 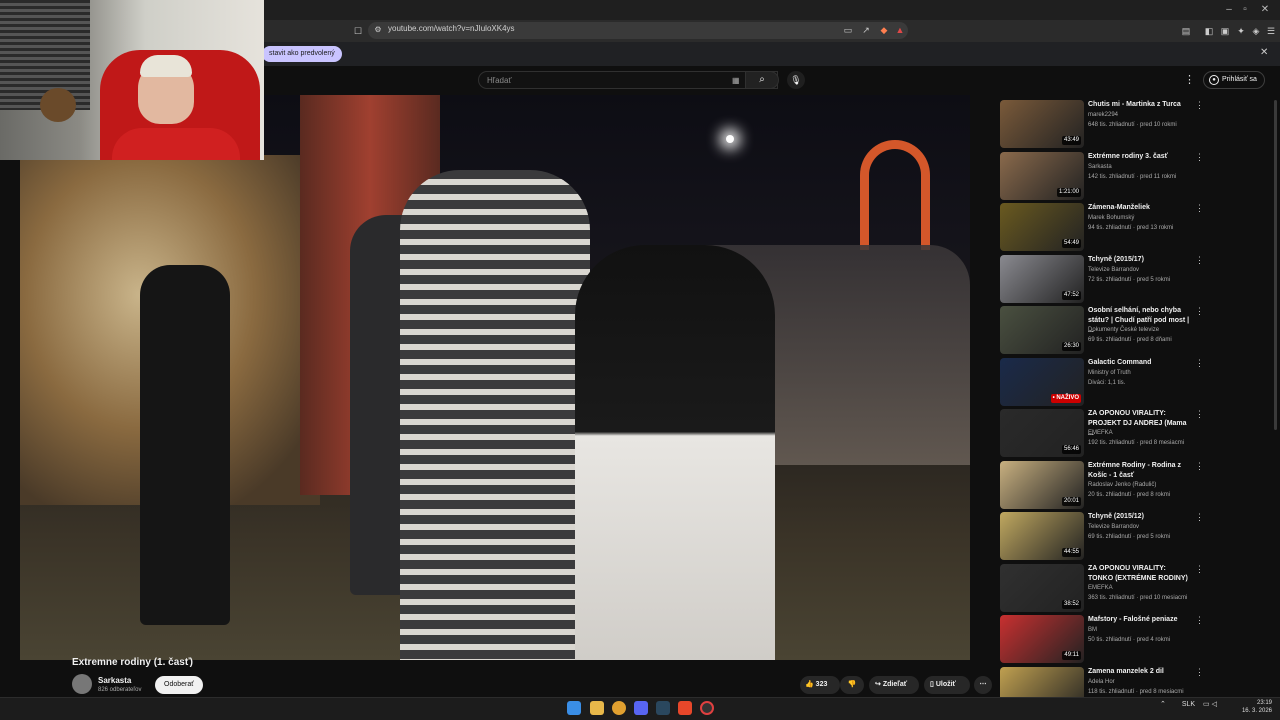 I want to click on language-indicator: SLK, so click(x=1188, y=704).